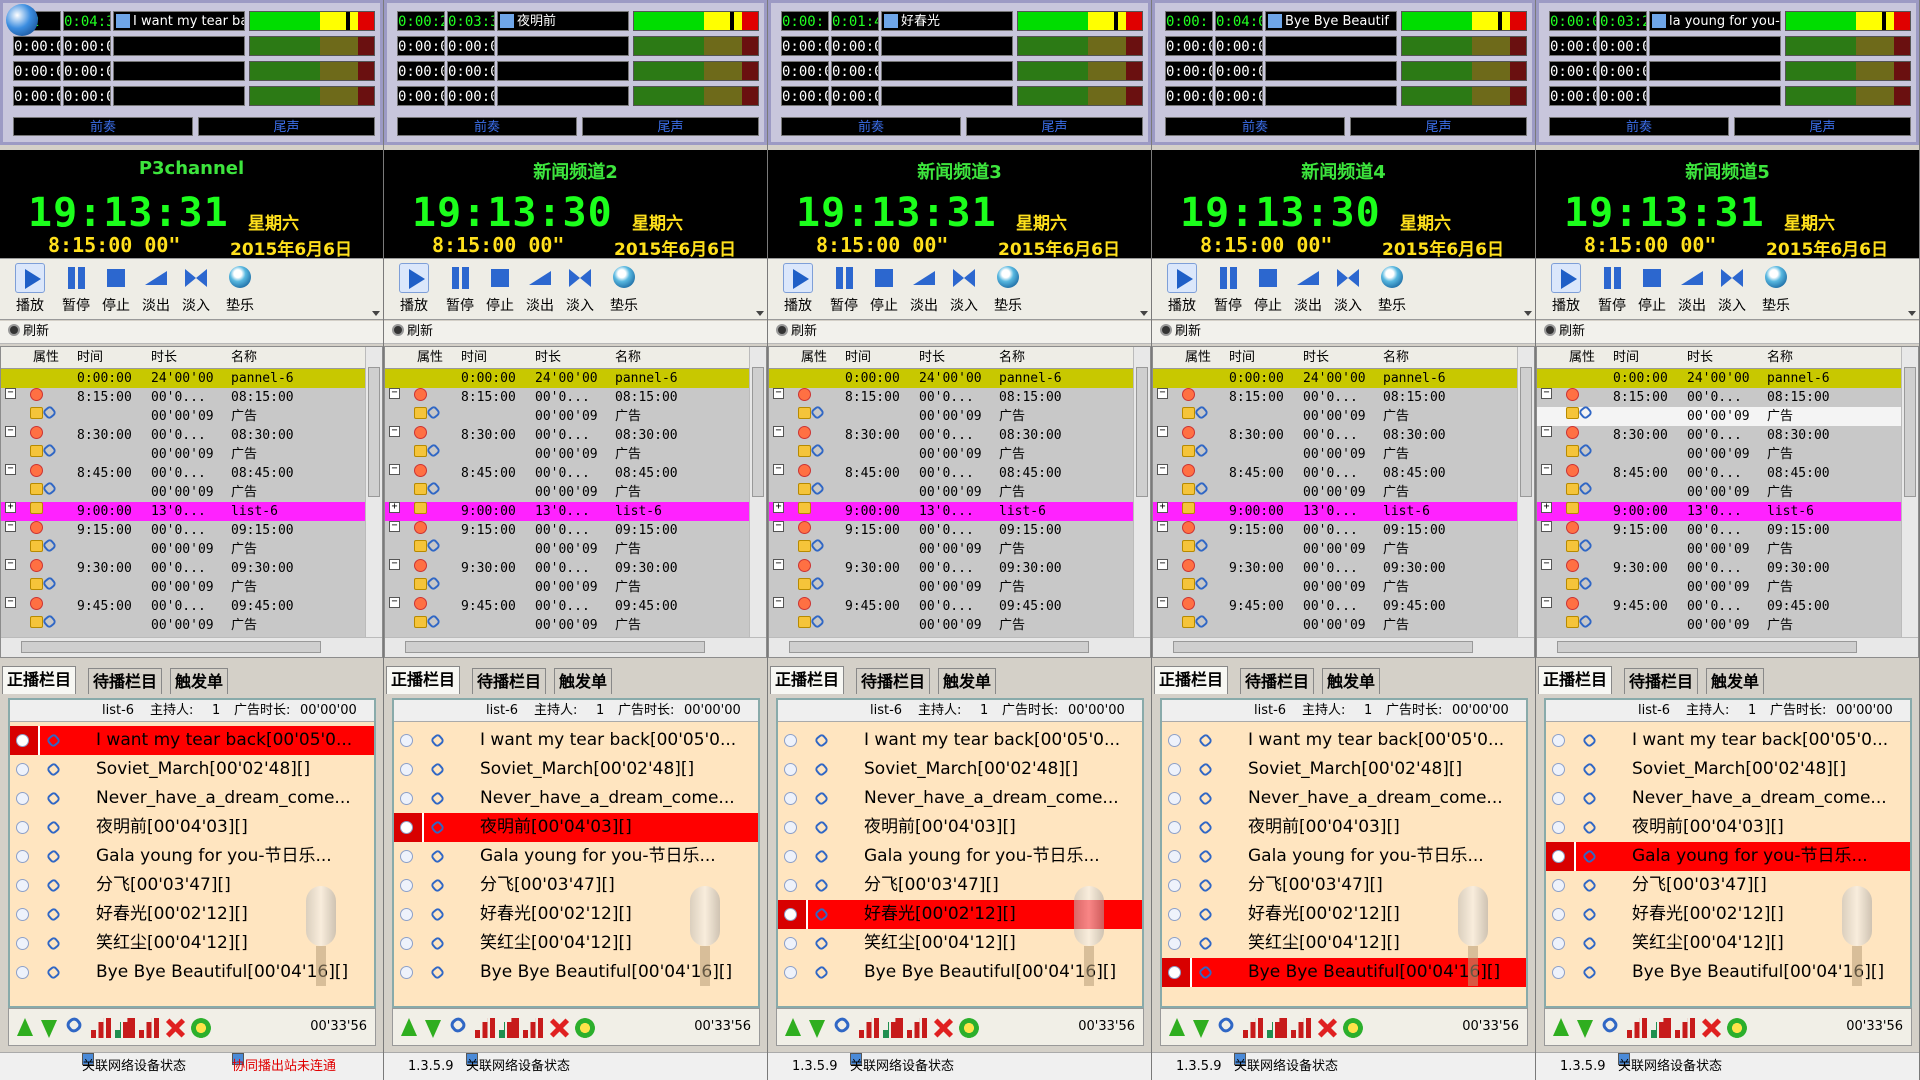  Describe the element at coordinates (430, 358) in the screenshot. I see `column-header-attr: 属性` at that location.